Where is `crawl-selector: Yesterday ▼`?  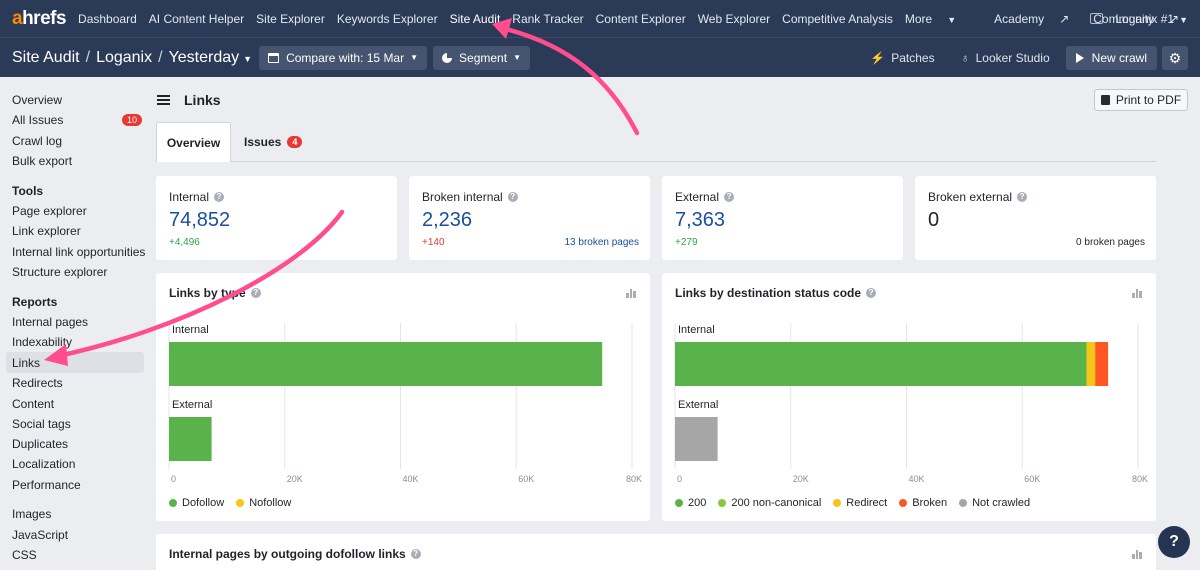
crawl-selector: Yesterday ▼ is located at coordinates (211, 57).